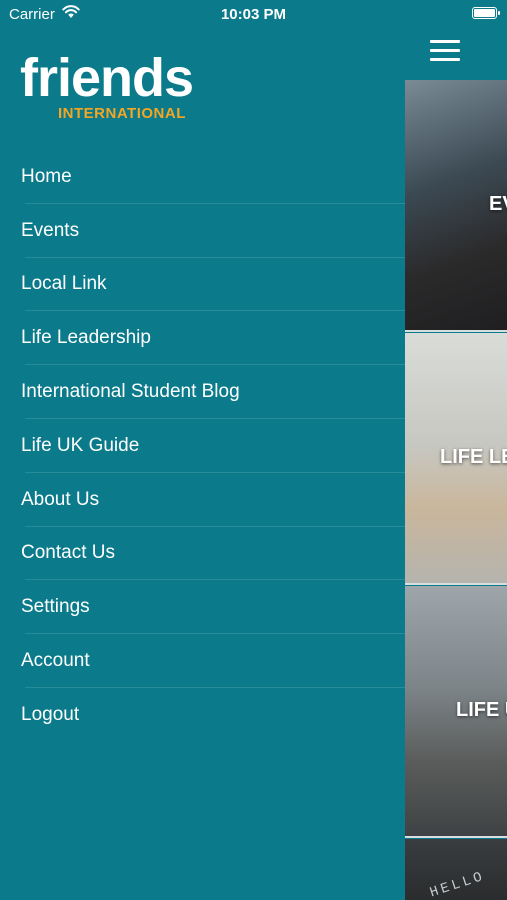 The width and height of the screenshot is (507, 900). I want to click on menu-item-settings: Settings, so click(202, 607).